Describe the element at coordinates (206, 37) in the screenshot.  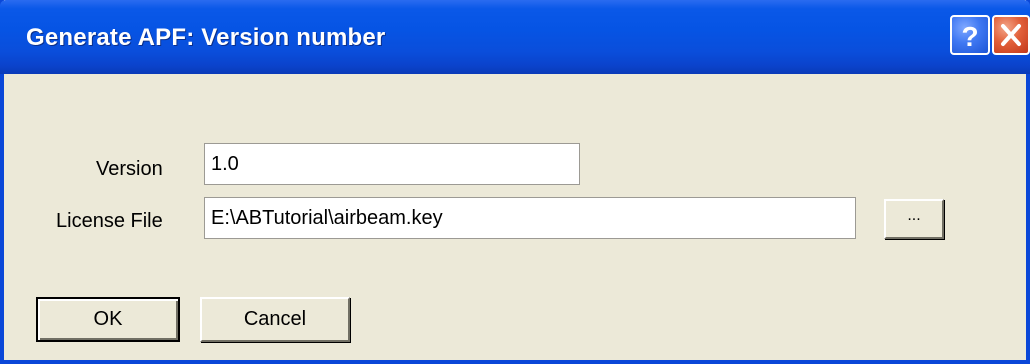
I see `dialog-title: Generate APF: Version number` at that location.